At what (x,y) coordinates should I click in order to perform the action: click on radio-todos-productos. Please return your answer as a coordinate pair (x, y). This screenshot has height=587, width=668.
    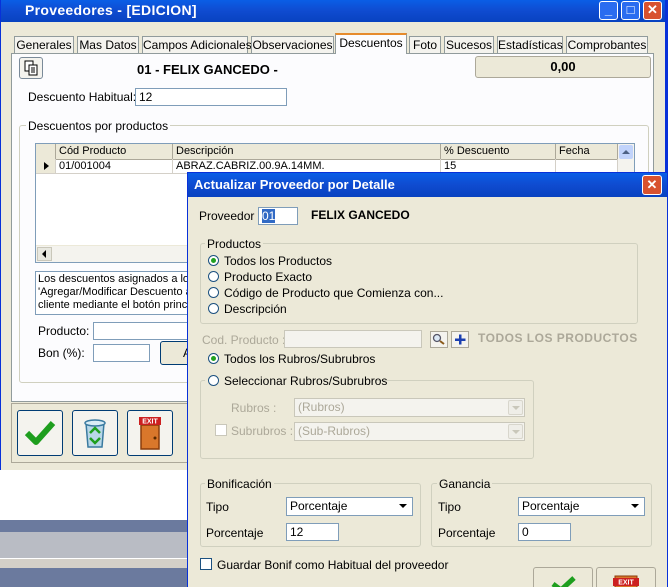
    Looking at the image, I should click on (213, 260).